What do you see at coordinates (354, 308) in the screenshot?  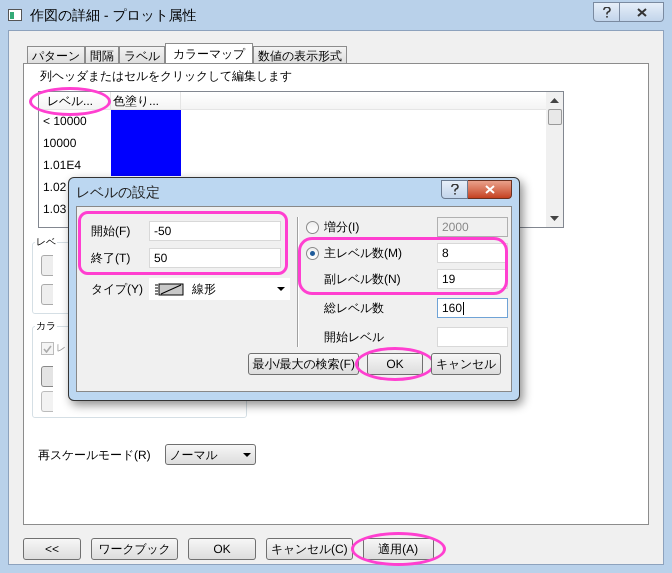 I see `option-label: 総レベル数` at bounding box center [354, 308].